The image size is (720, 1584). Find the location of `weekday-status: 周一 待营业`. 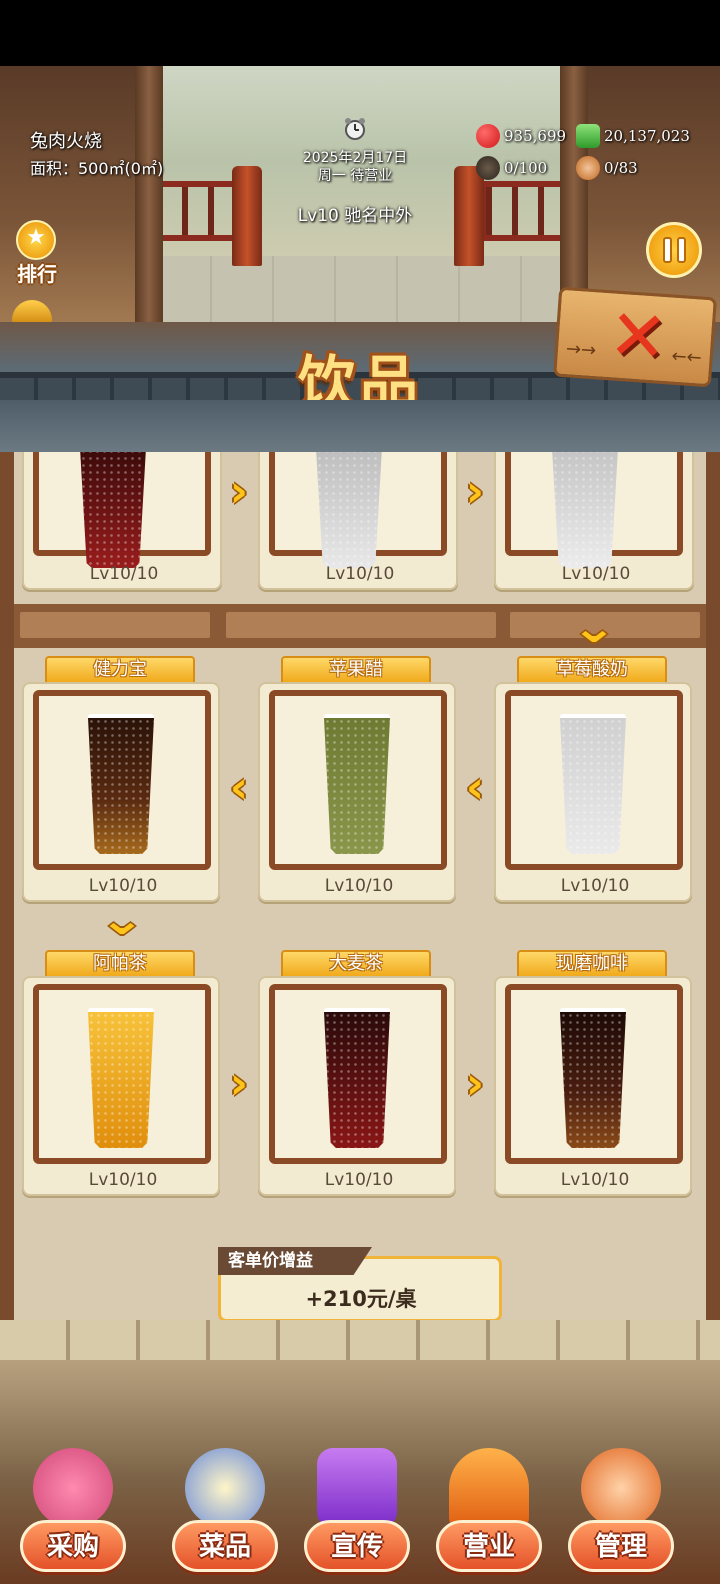

weekday-status: 周一 待营业 is located at coordinates (355, 176).